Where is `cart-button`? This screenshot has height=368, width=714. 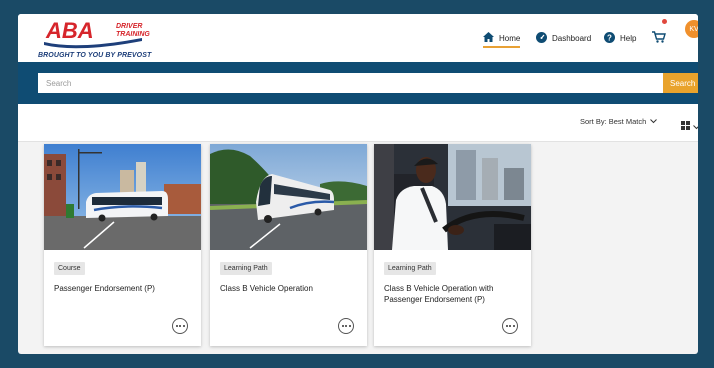
cart-button is located at coordinates (659, 38).